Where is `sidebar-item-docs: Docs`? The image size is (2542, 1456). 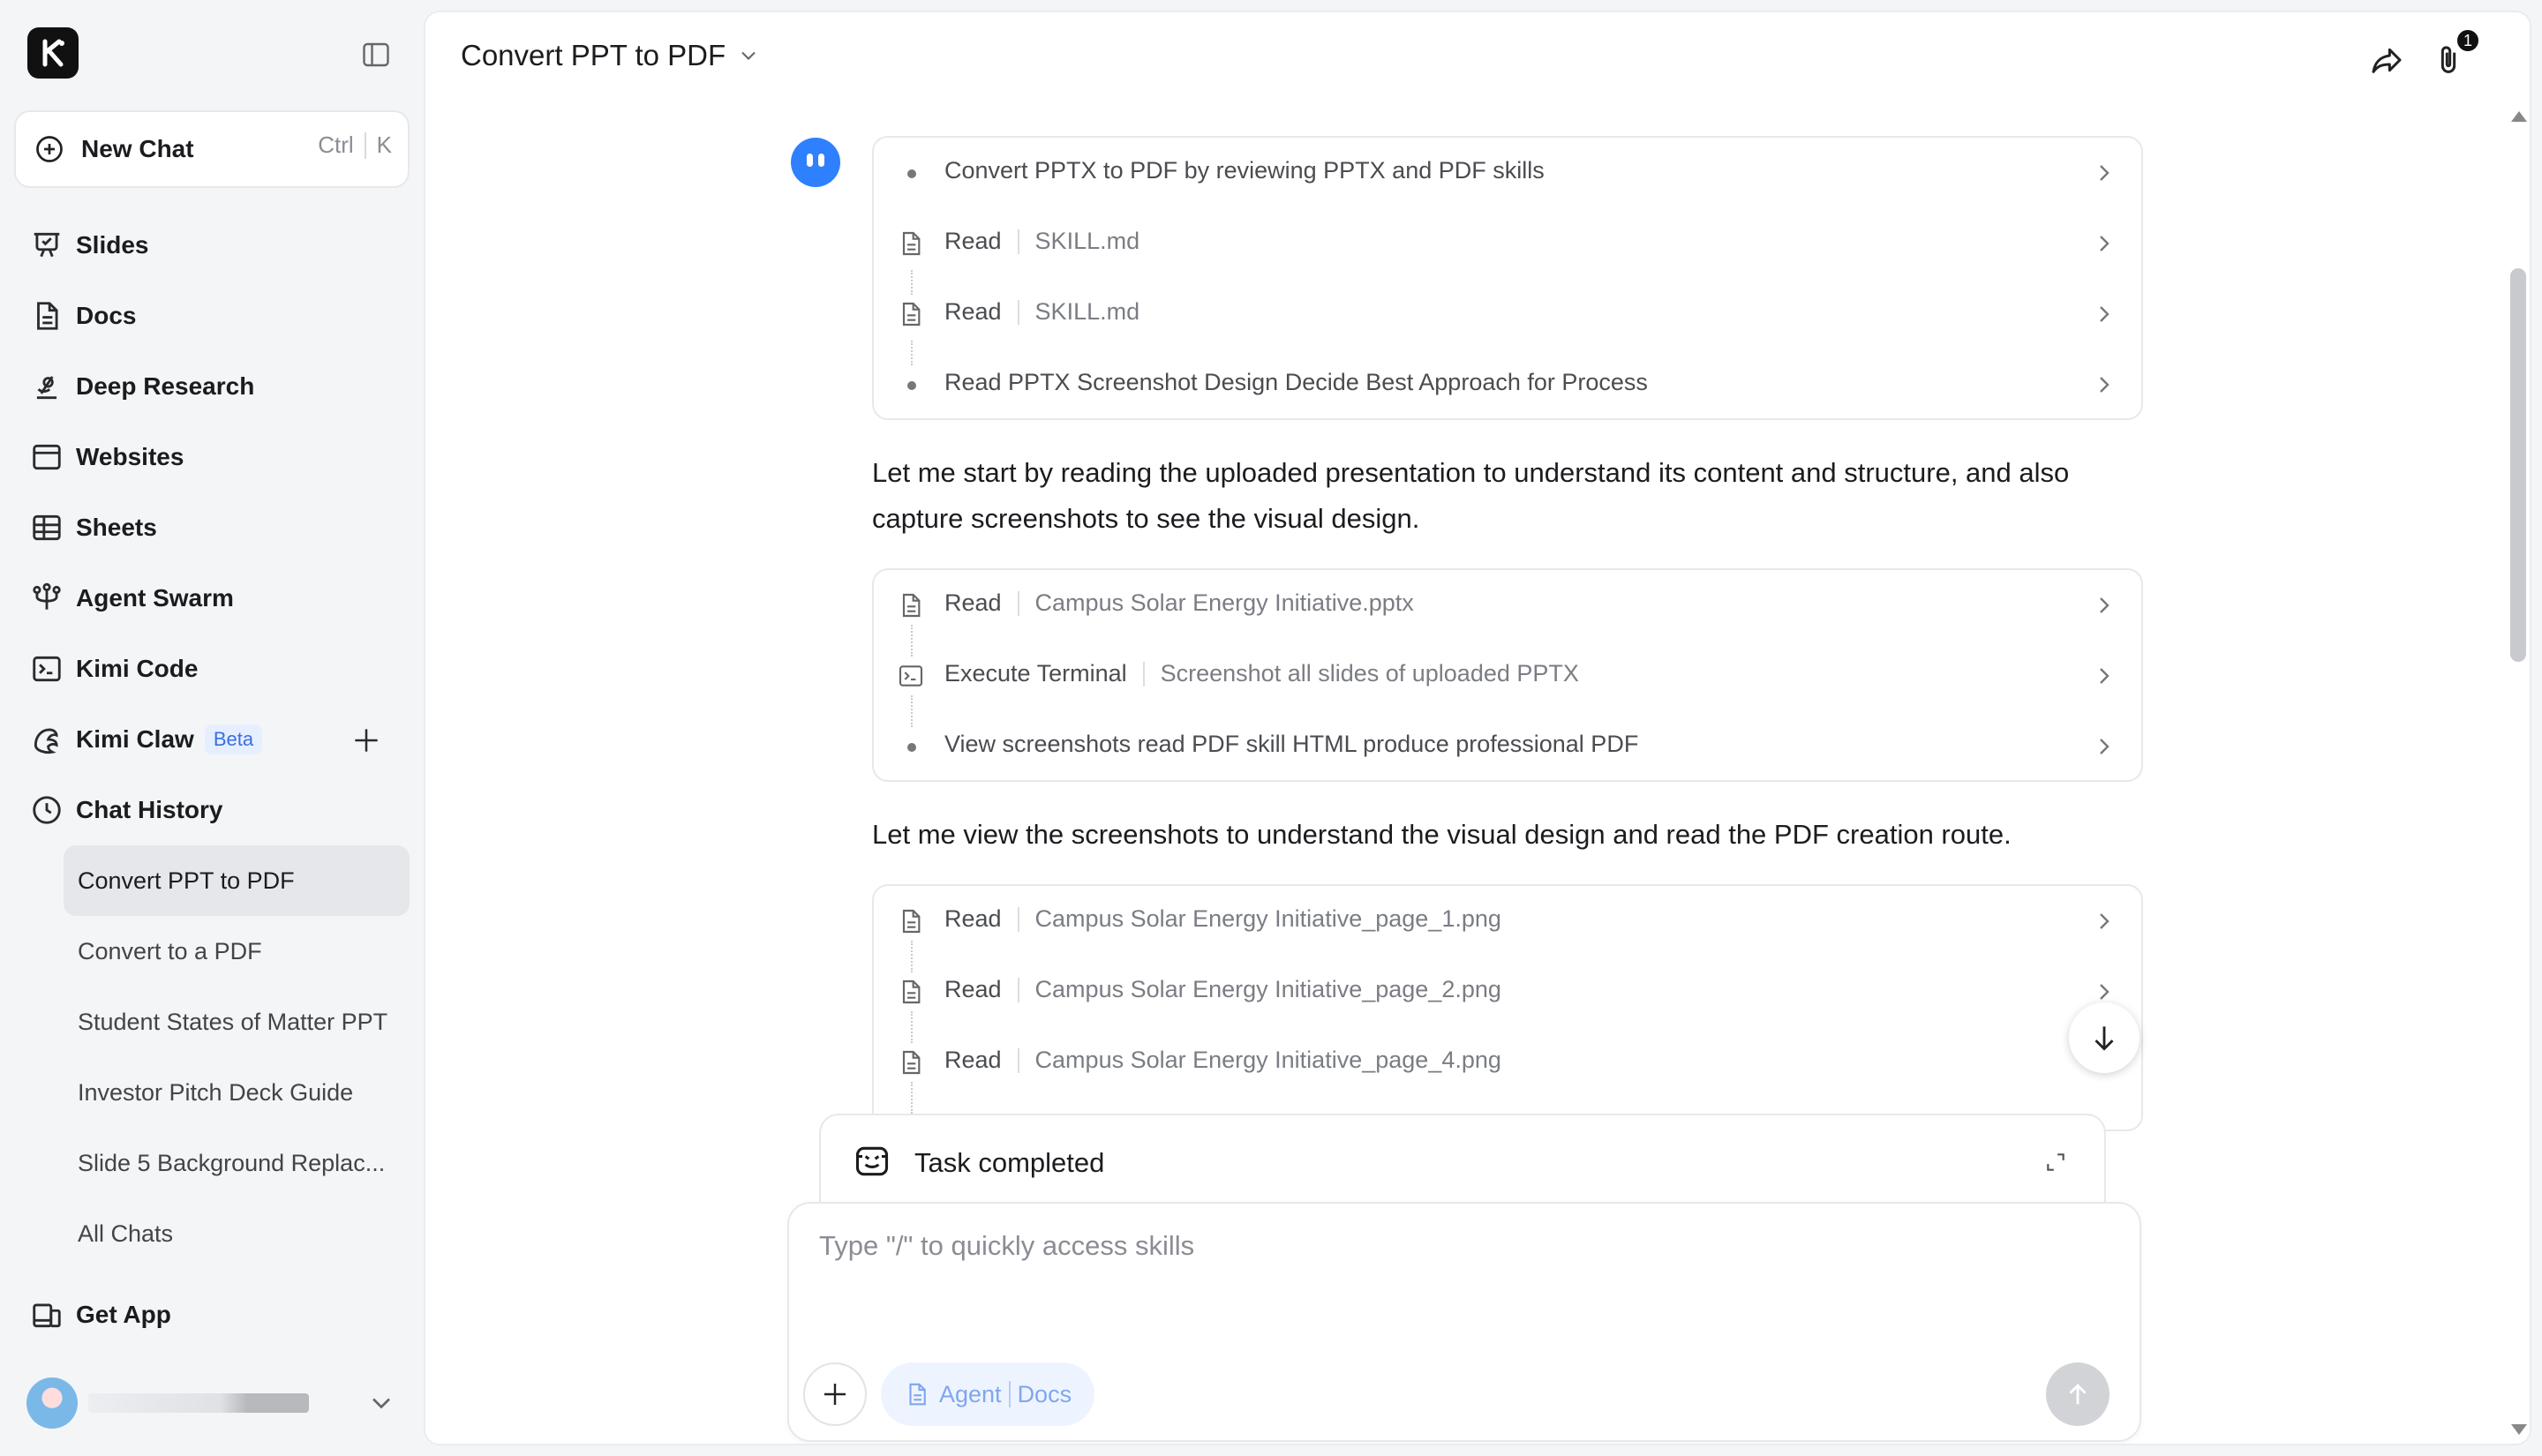 sidebar-item-docs: Docs is located at coordinates (212, 316).